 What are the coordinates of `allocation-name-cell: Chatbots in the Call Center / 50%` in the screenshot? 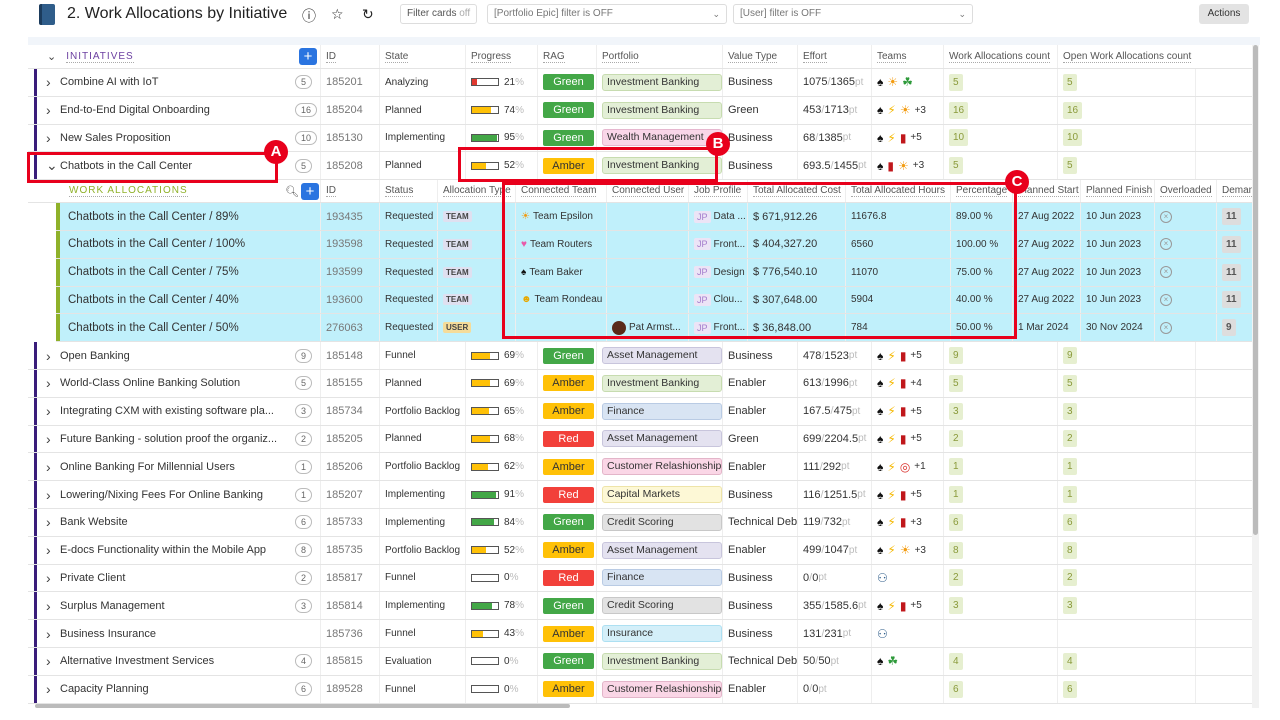 It's located at (204, 327).